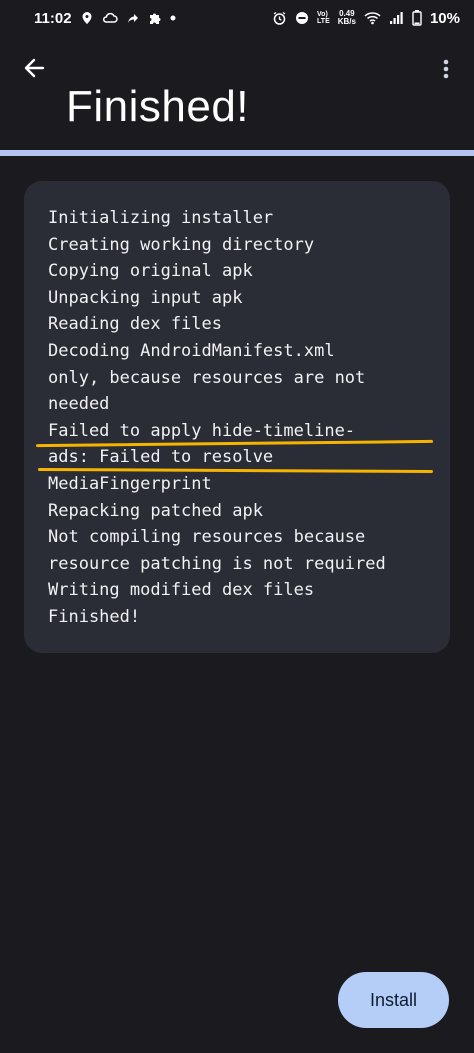 Image resolution: width=474 pixels, height=1053 pixels. Describe the element at coordinates (161, 218) in the screenshot. I see `log-line: Initializing installer` at that location.